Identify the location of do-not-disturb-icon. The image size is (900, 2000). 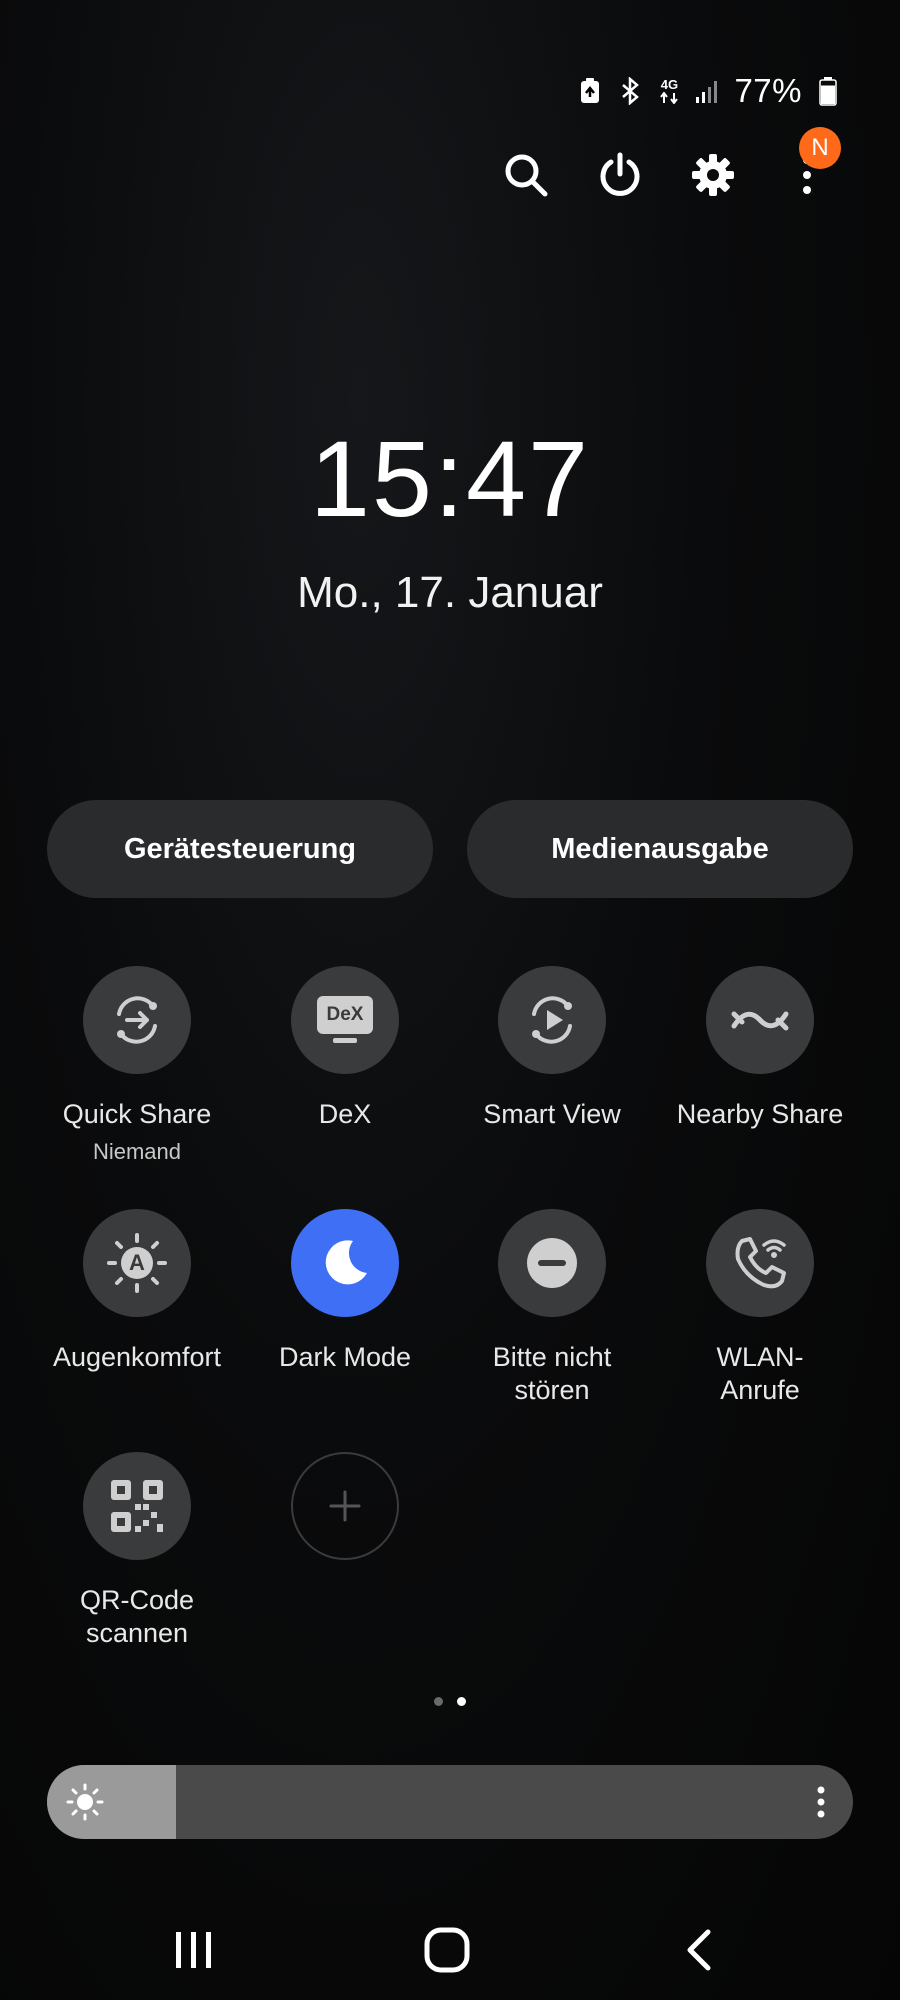
(552, 1263).